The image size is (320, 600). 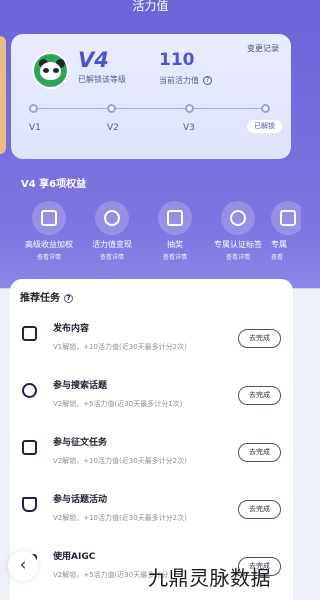 What do you see at coordinates (151, 339) in the screenshot?
I see `task-item: 发布内容 V1解锁，+10活力值(近30天最多计分2次) 去完成` at bounding box center [151, 339].